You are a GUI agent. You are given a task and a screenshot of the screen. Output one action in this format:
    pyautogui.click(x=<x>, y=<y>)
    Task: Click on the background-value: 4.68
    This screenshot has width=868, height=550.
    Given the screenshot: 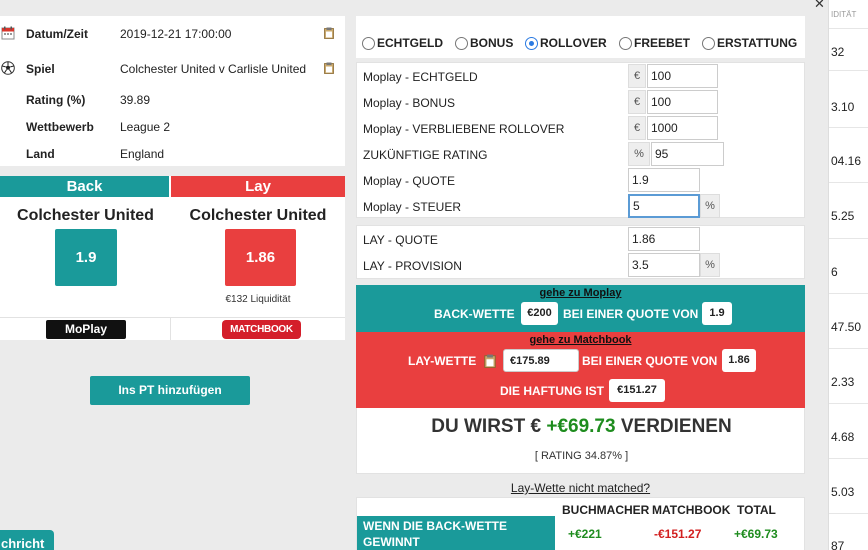 What is the action you would take?
    pyautogui.click(x=843, y=437)
    